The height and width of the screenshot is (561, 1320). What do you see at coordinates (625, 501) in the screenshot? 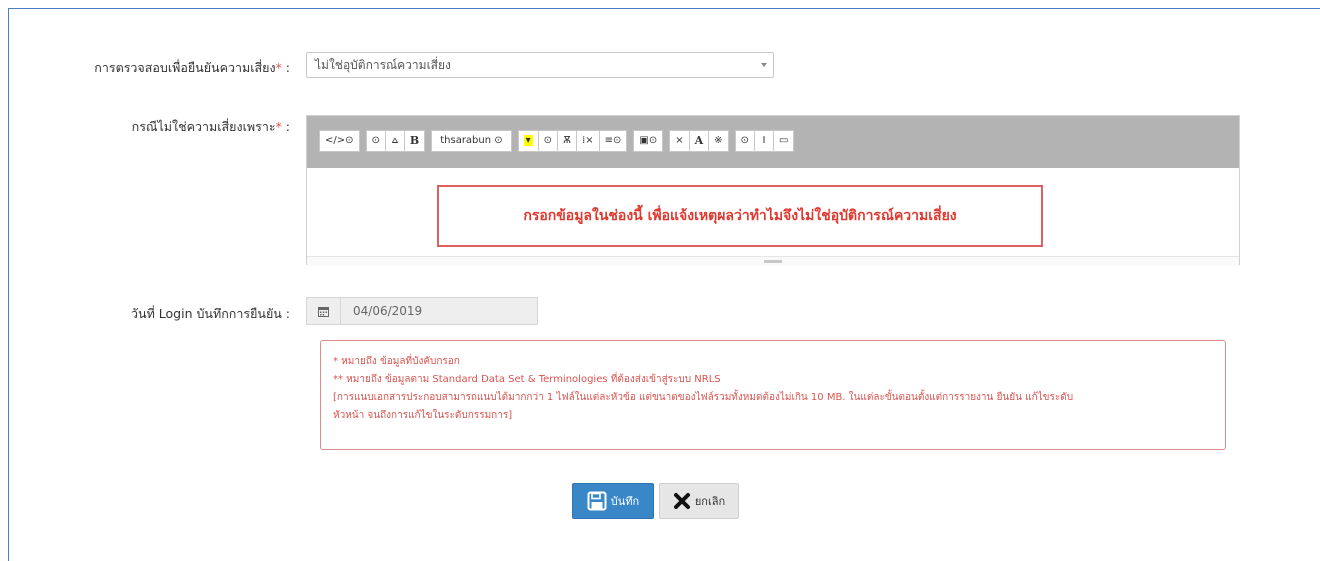
I see `save-label: บันทึก` at bounding box center [625, 501].